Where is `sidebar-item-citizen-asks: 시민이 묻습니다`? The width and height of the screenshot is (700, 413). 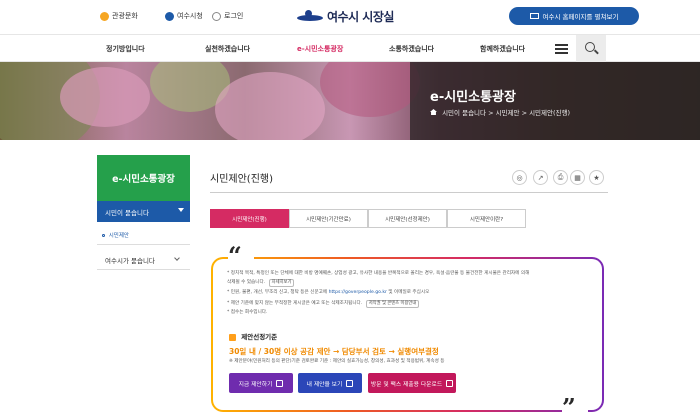
sidebar-item-citizen-asks: 시민이 묻습니다 is located at coordinates (143, 211).